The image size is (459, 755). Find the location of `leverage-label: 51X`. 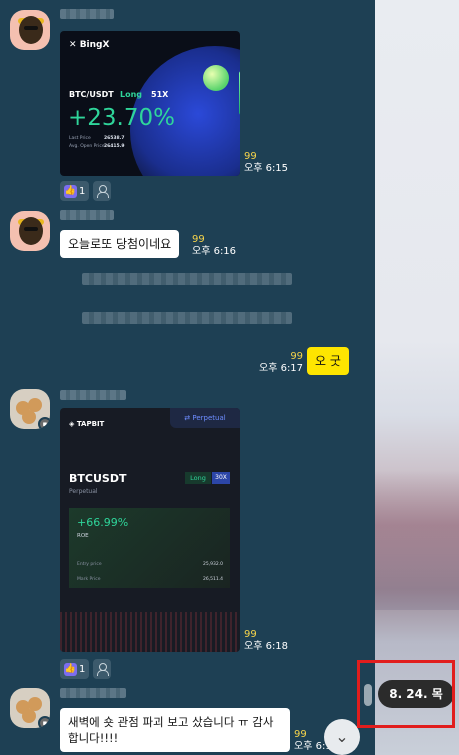

leverage-label: 51X is located at coordinates (160, 94).